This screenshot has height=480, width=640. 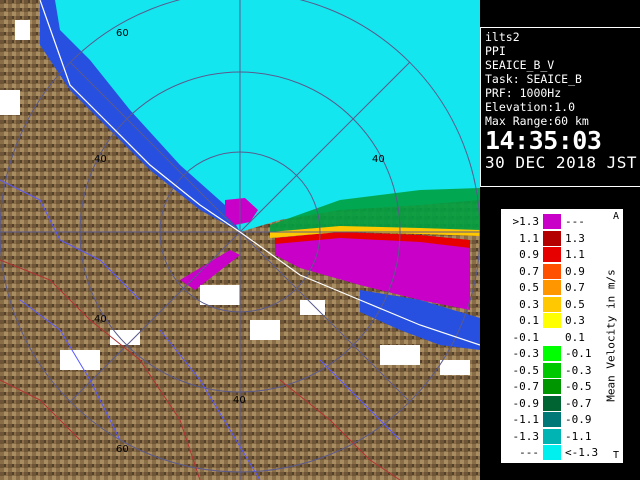 What do you see at coordinates (611, 335) in the screenshot?
I see `legend-title: Mean Velocity in m/s` at bounding box center [611, 335].